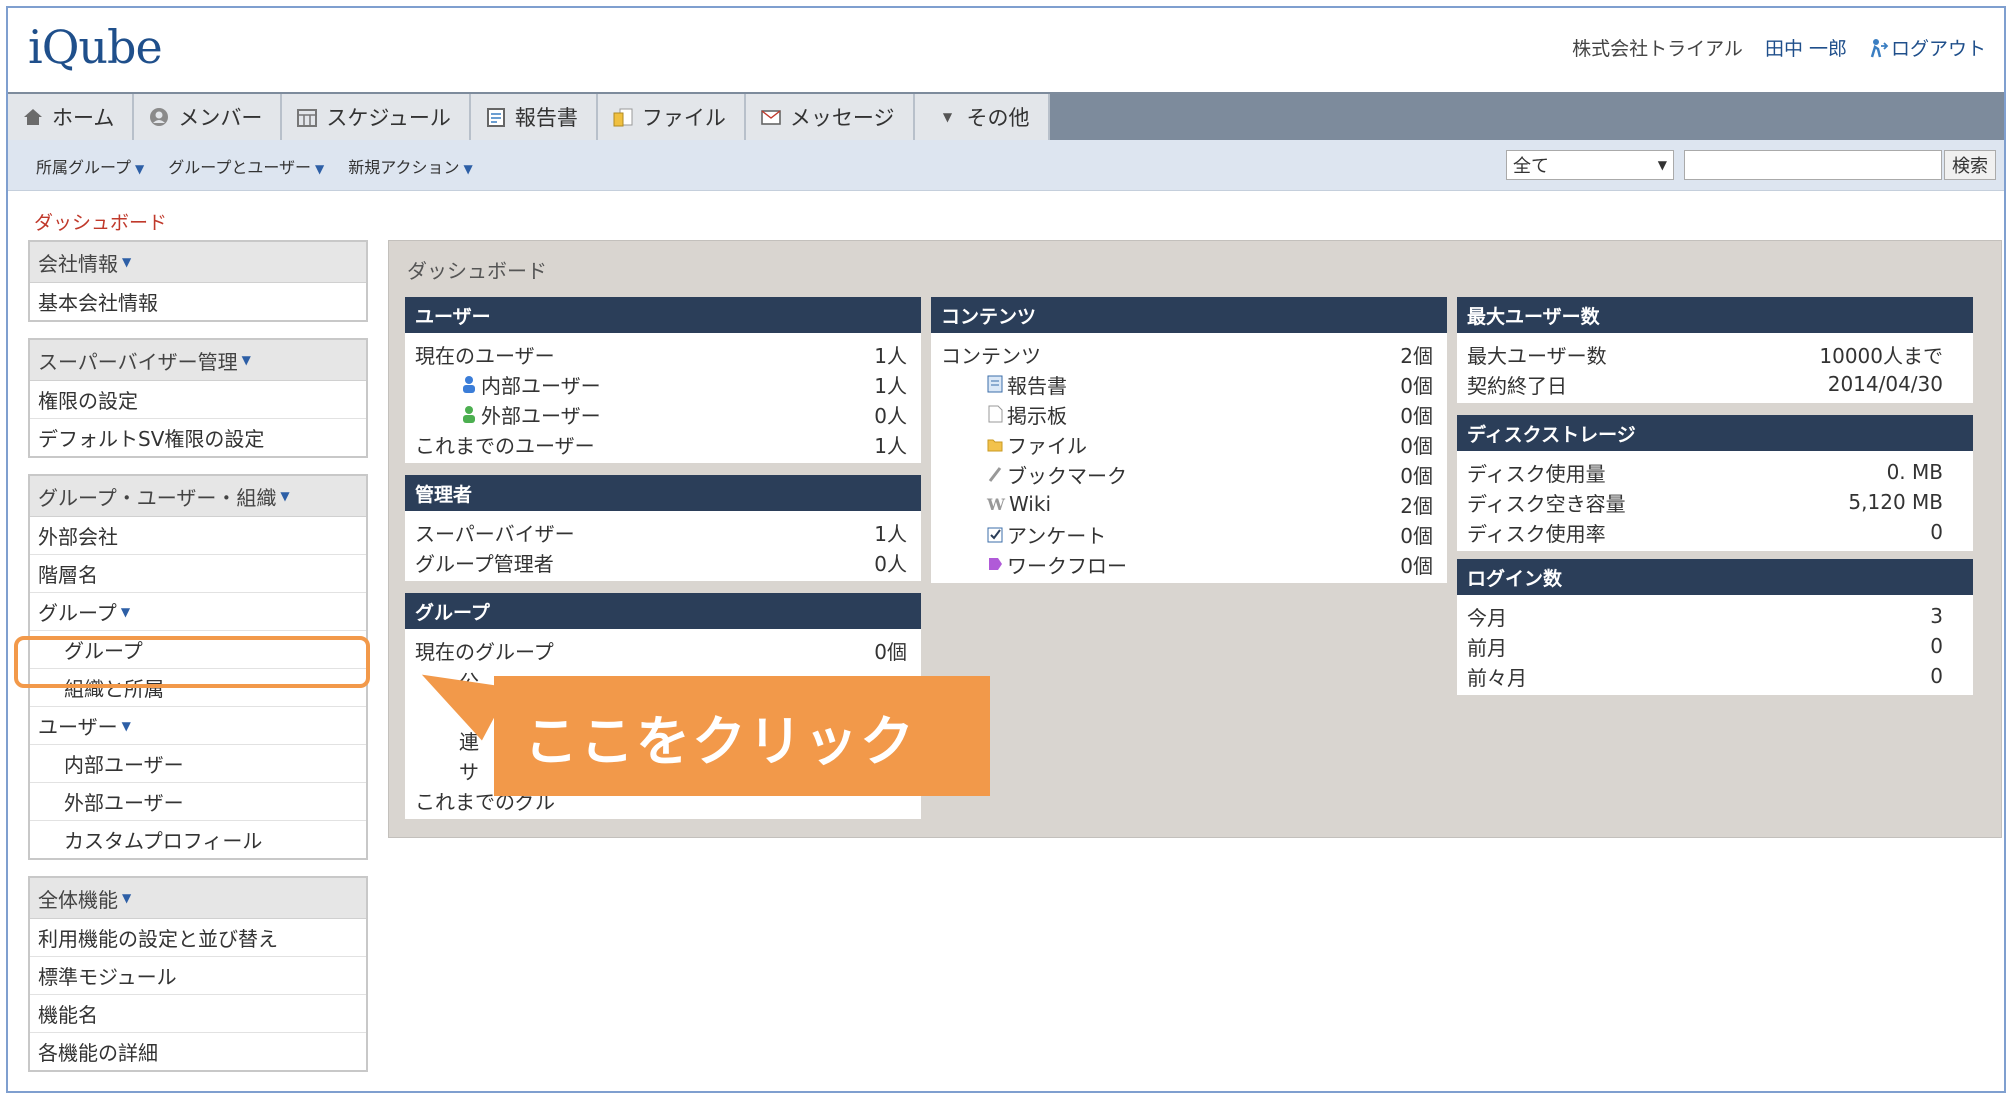  Describe the element at coordinates (1715, 433) in the screenshot. I see `widget-title: ディスクストレージ` at that location.